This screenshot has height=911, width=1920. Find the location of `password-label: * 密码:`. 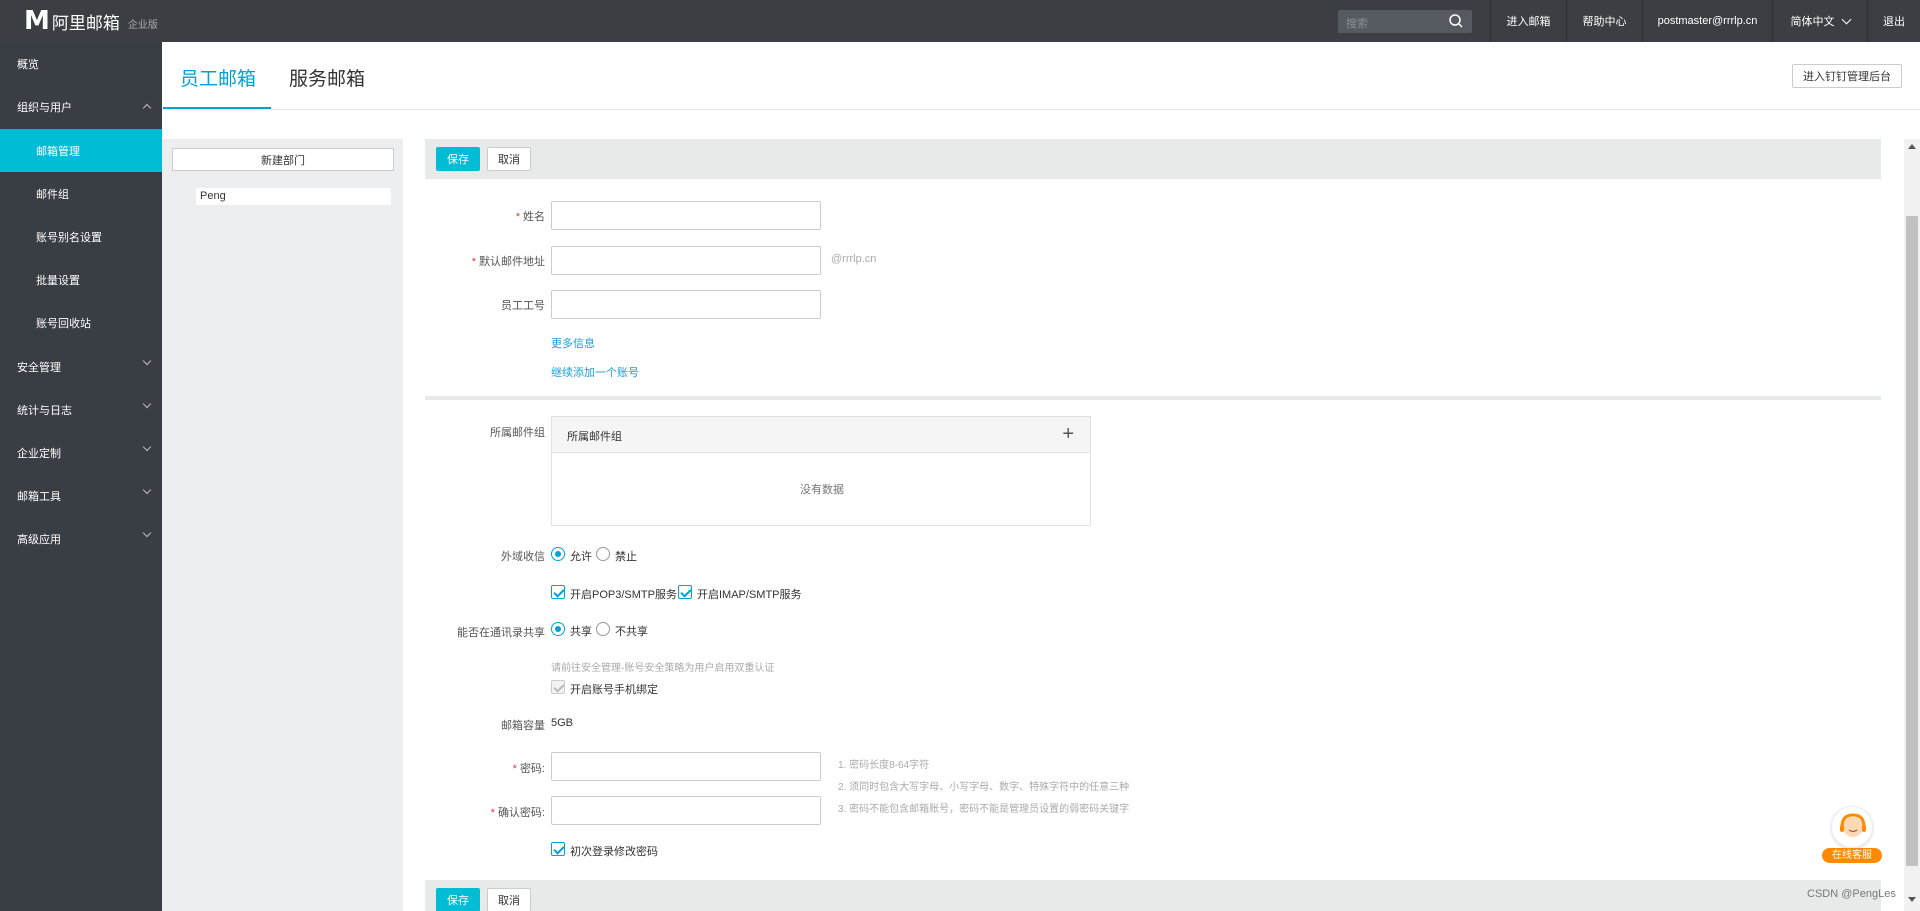

password-label: * 密码: is located at coordinates (528, 769).